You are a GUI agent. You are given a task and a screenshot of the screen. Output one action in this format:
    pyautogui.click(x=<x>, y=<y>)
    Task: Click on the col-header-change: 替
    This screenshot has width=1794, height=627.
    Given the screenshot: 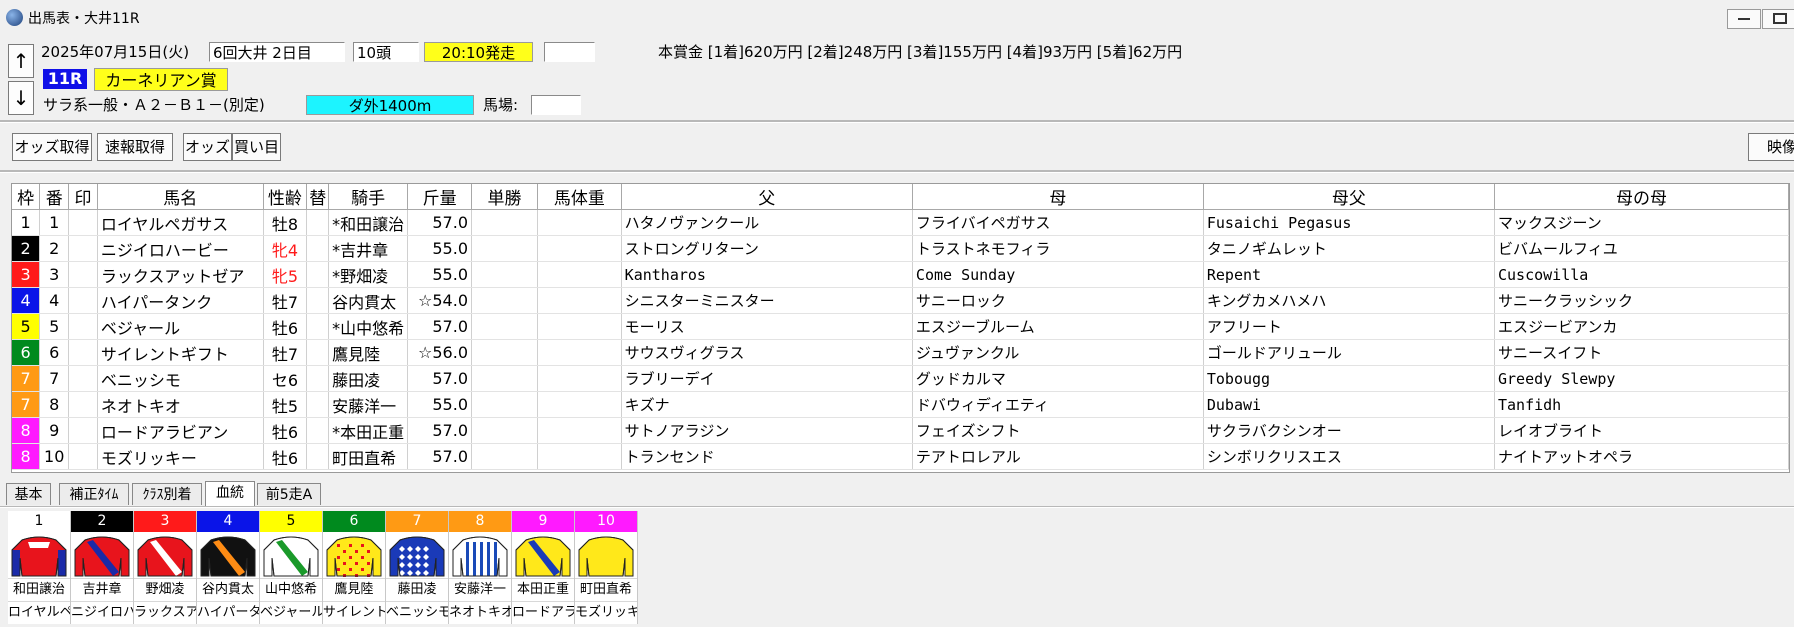 What is the action you would take?
    pyautogui.click(x=318, y=197)
    